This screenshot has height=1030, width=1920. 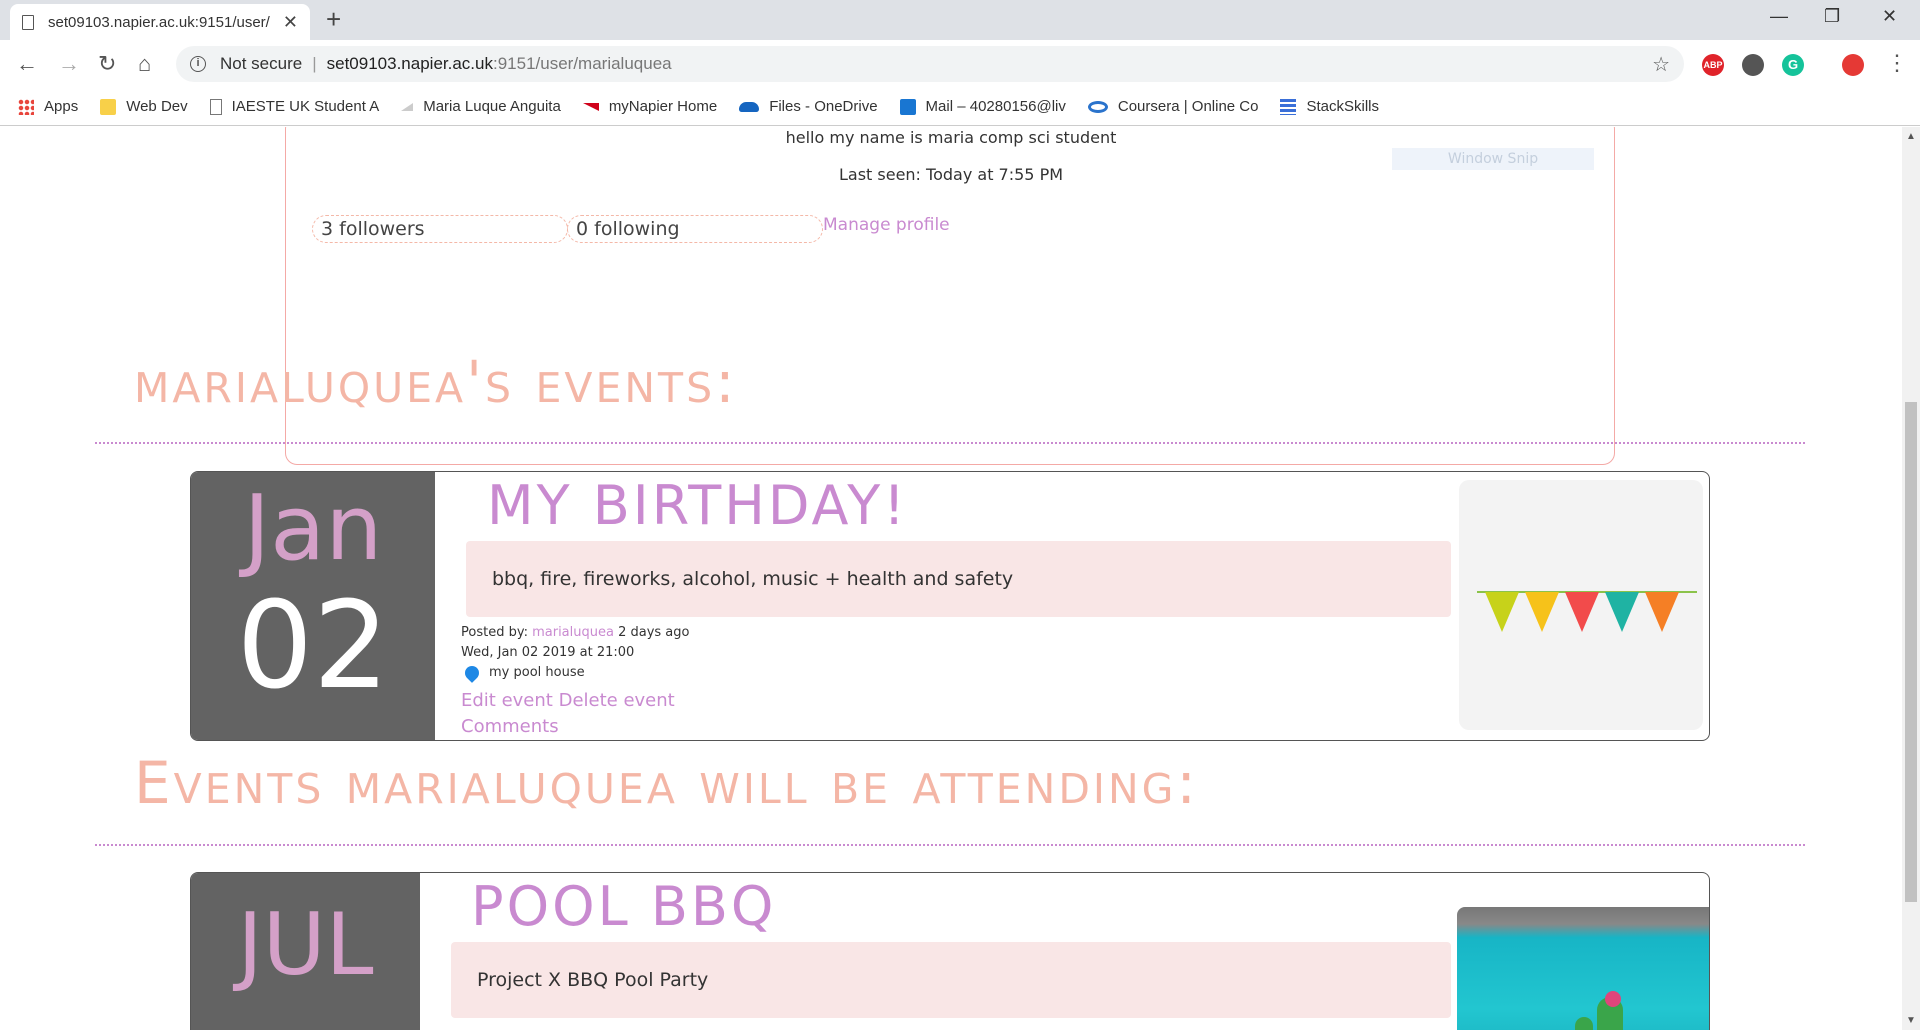 I want to click on cactus-float-image, so click(x=1599, y=1010).